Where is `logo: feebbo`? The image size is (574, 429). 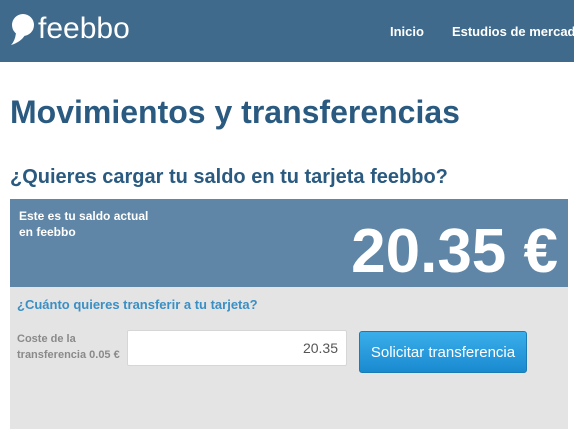
logo: feebbo is located at coordinates (70, 29).